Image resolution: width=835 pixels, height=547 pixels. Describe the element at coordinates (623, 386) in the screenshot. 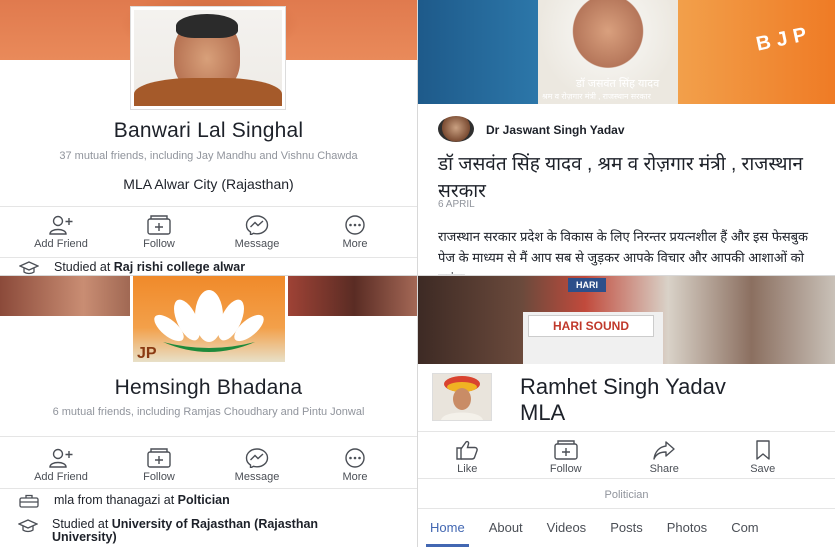

I see `page-name: Ramhet Singh Yadav` at that location.